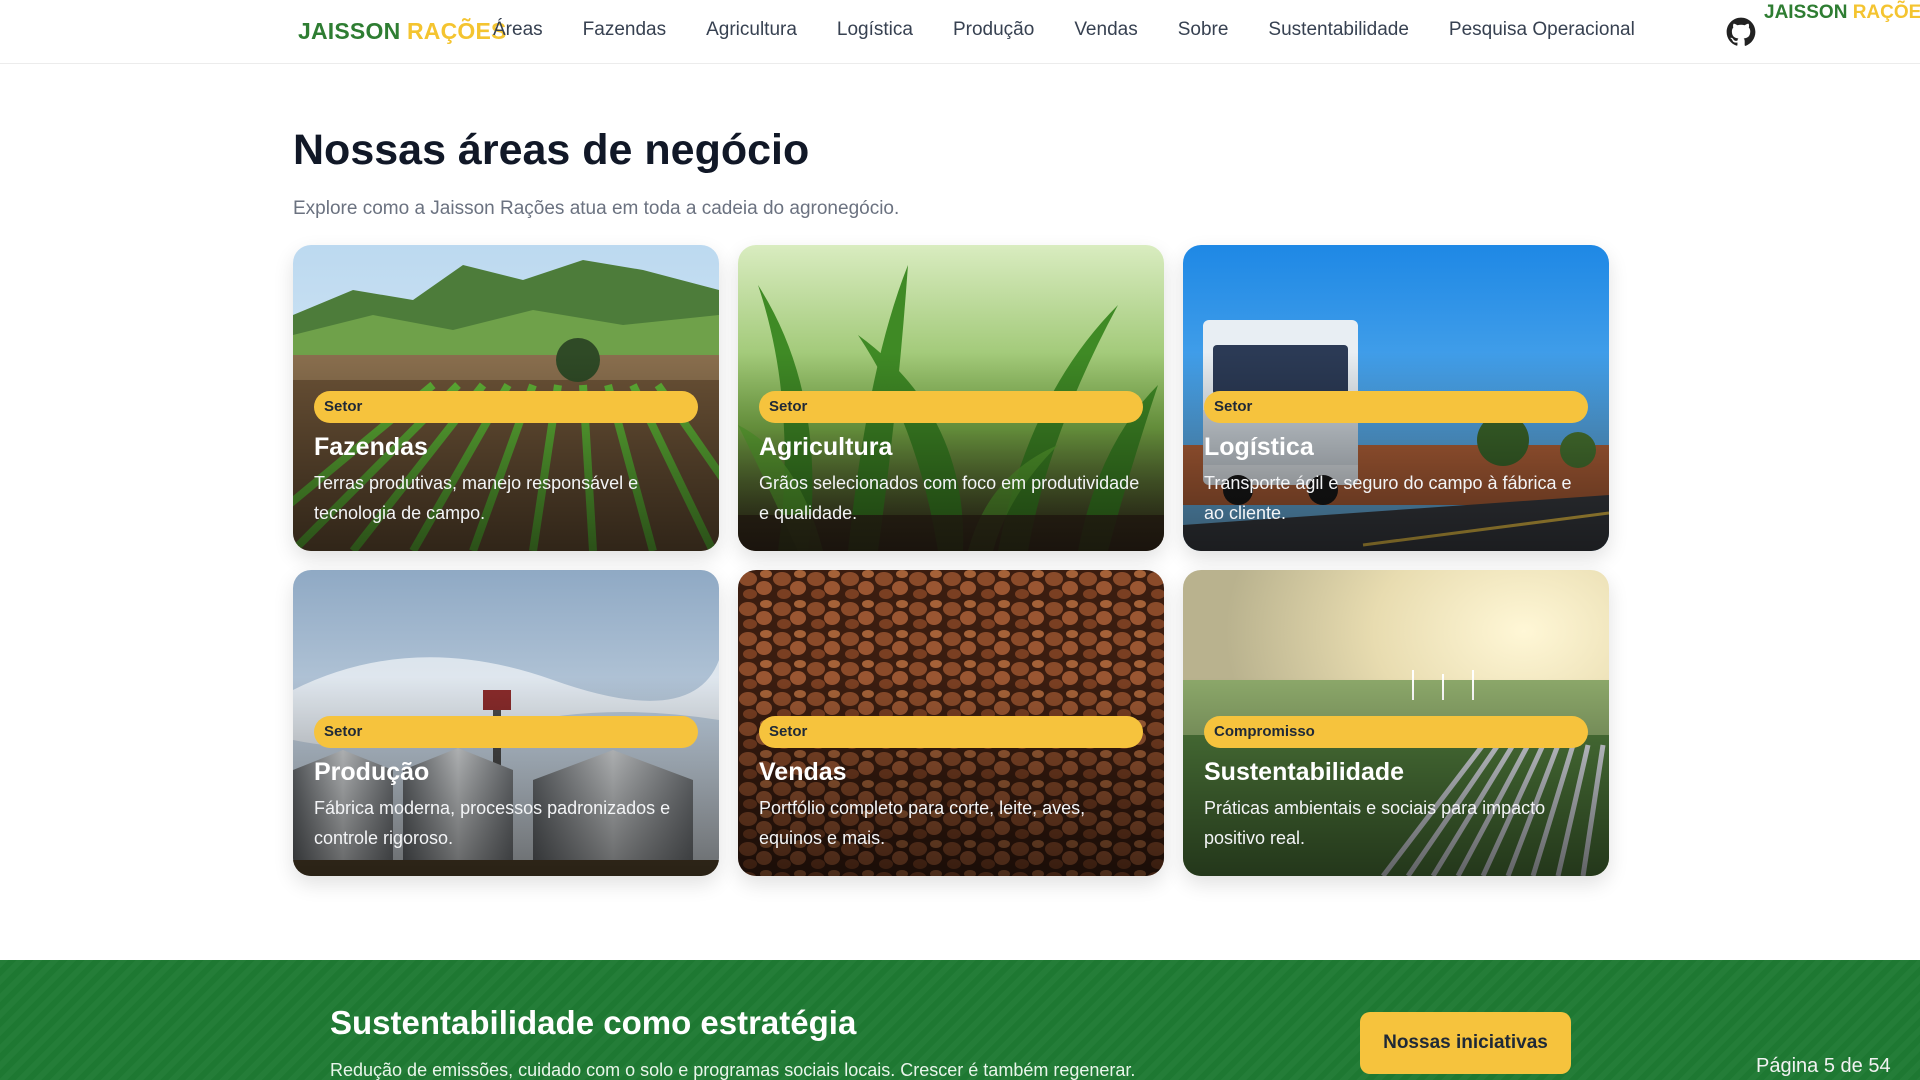 The image size is (1920, 1080). I want to click on card-fazendas-tag: Setor, so click(506, 407).